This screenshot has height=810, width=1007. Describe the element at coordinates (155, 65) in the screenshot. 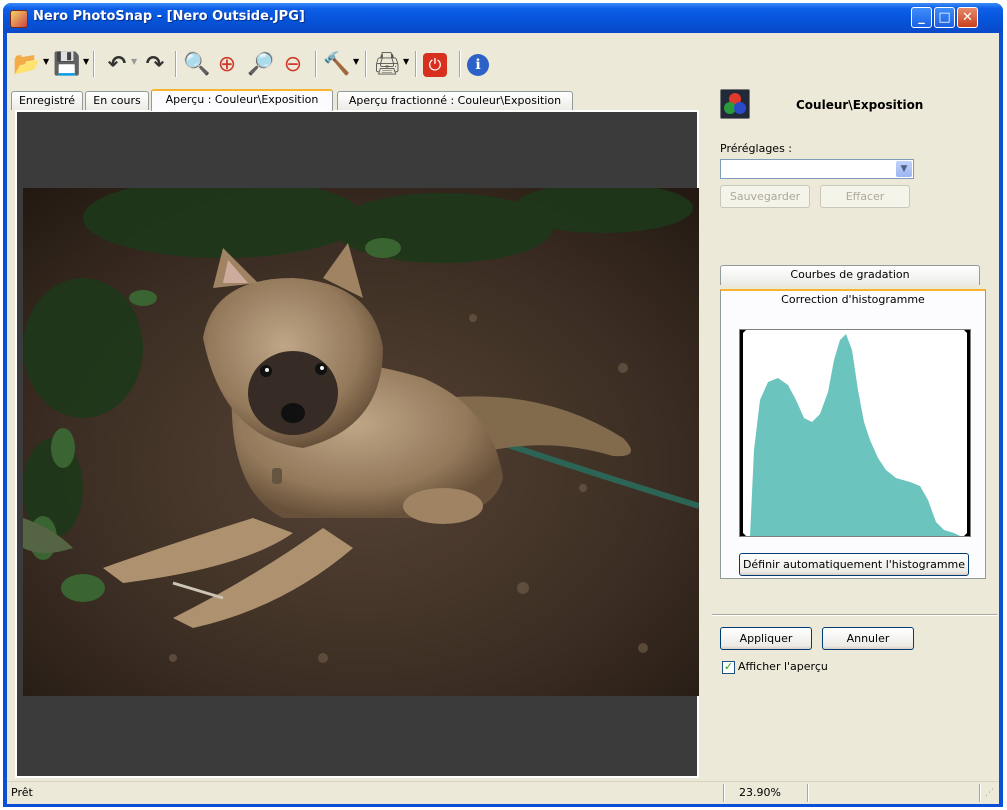

I see `redo-icon: ↷` at that location.